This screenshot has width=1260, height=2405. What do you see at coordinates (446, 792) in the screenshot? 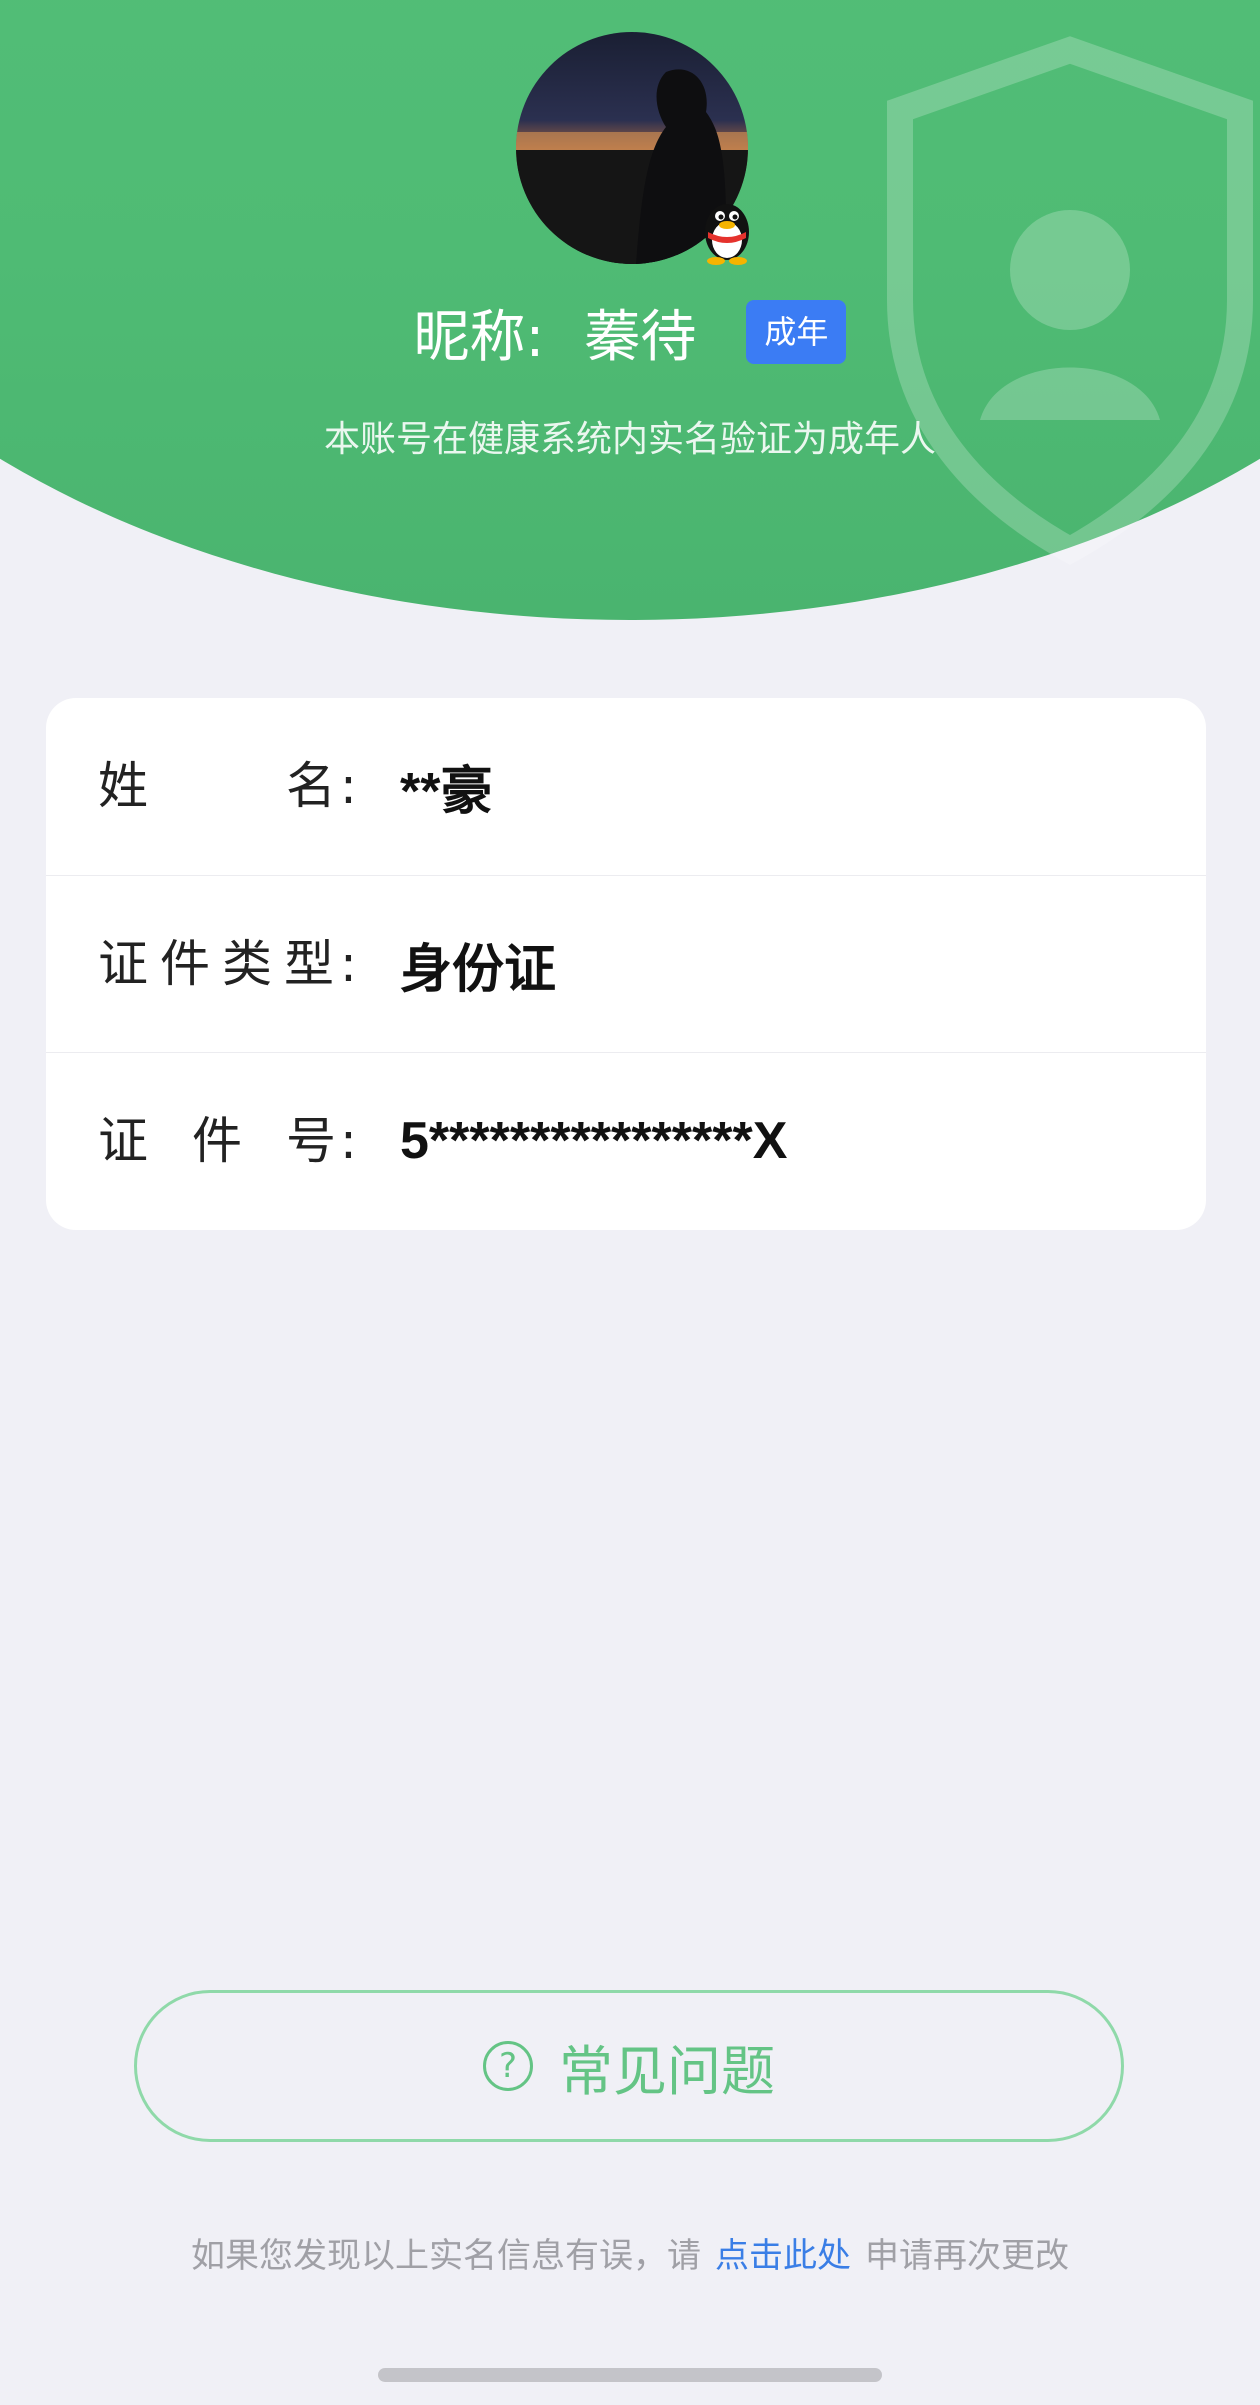
I see `info-value-name: **豪` at bounding box center [446, 792].